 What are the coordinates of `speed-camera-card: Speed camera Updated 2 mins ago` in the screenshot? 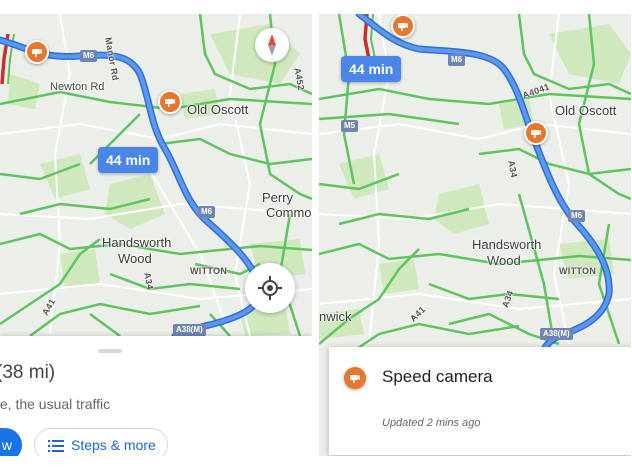 It's located at (480, 401).